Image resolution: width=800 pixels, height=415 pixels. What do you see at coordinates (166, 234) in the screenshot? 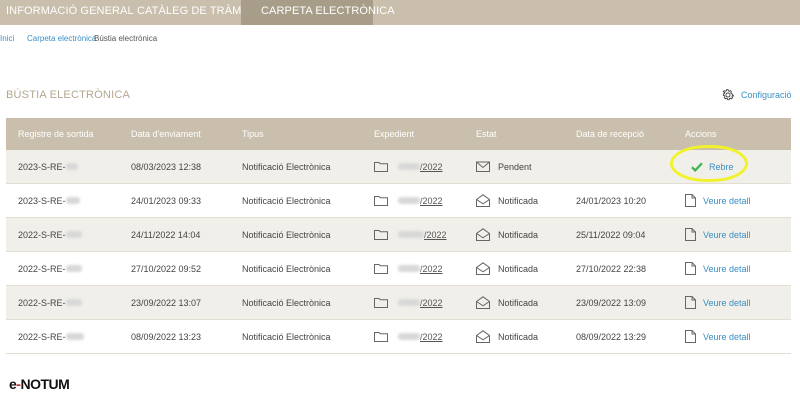
I see `data-enviament-cell: 24/11/2022 14:04` at bounding box center [166, 234].